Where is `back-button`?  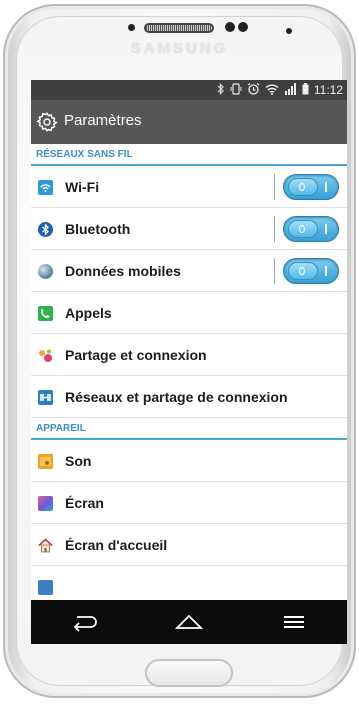
back-button is located at coordinates (84, 622).